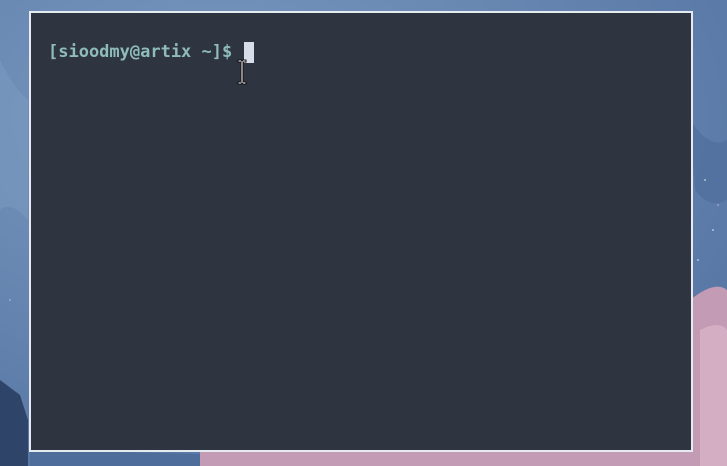 The width and height of the screenshot is (727, 466). I want to click on terminal-line: [sioodmy@artix ~]$, so click(151, 52).